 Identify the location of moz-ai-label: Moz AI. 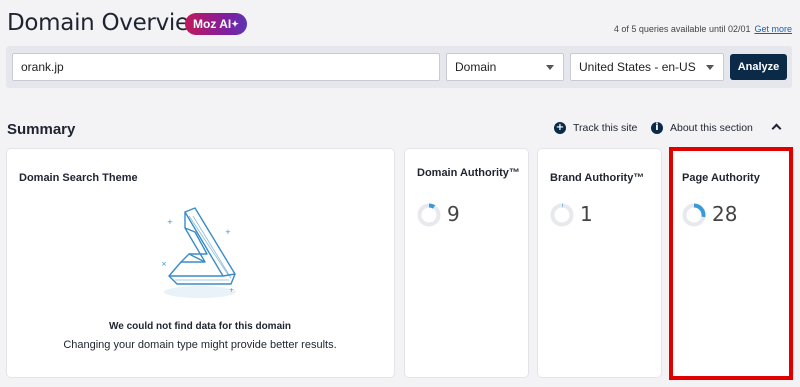
(212, 24).